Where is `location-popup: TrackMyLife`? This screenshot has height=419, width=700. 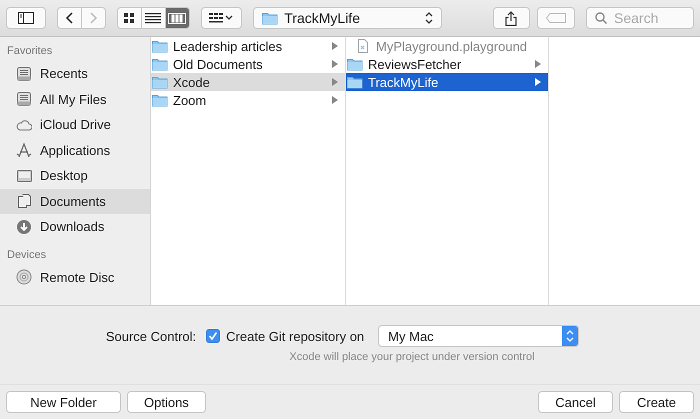 location-popup: TrackMyLife is located at coordinates (347, 18).